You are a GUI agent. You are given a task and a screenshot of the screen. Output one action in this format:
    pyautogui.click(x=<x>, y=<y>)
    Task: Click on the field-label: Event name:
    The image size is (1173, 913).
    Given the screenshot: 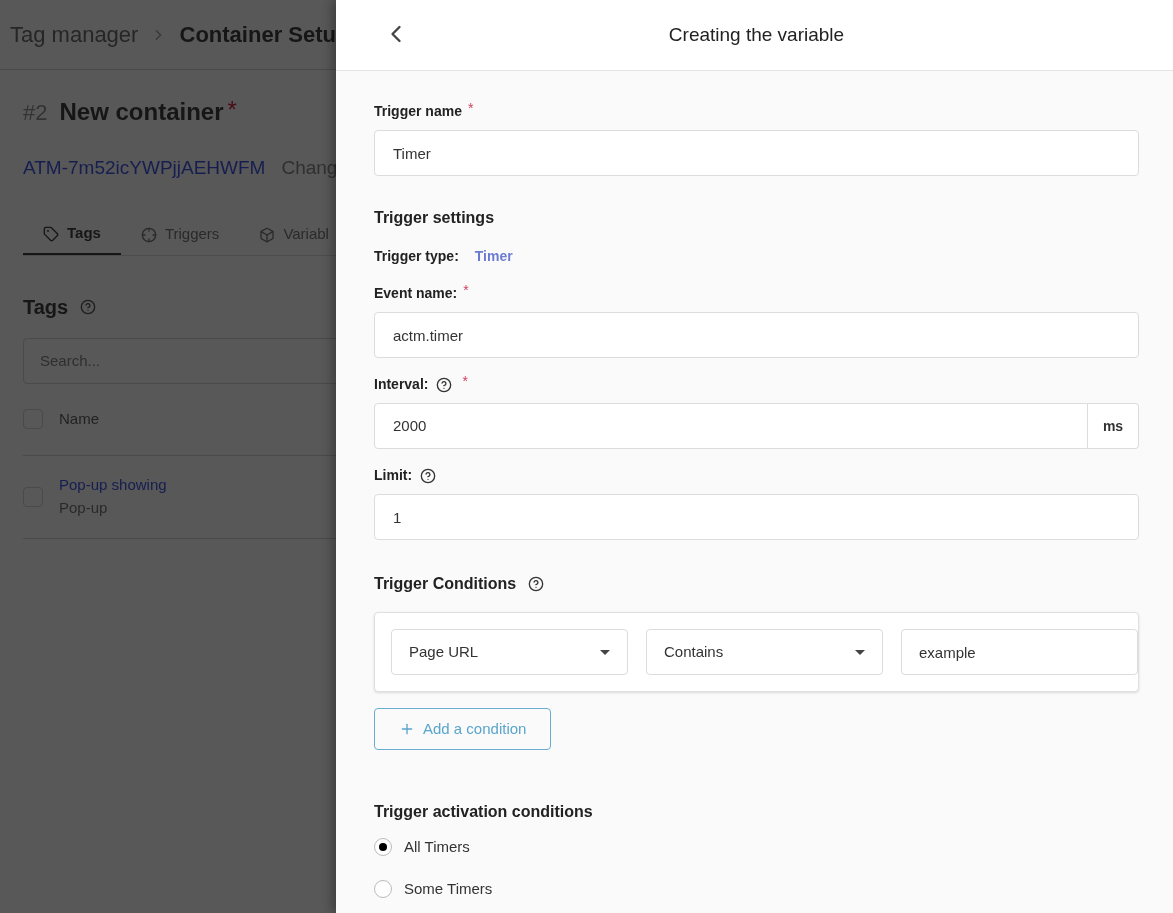 What is the action you would take?
    pyautogui.click(x=416, y=293)
    